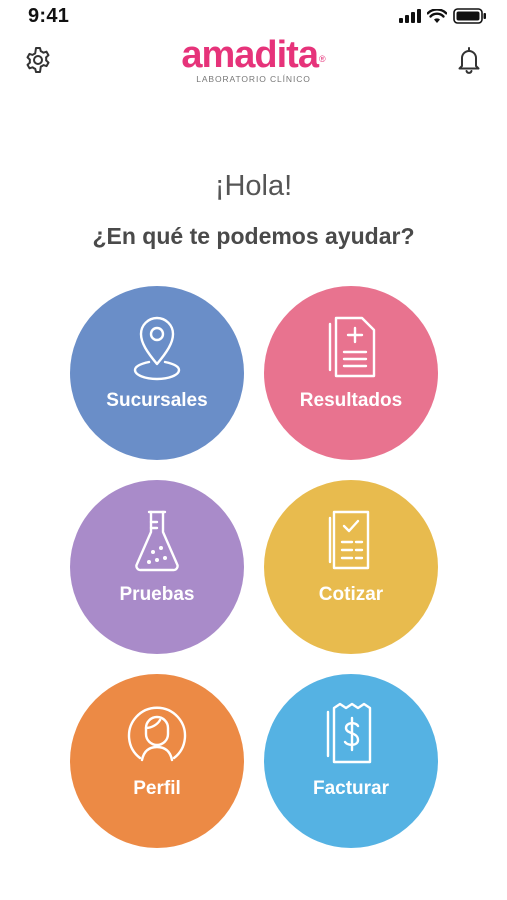 This screenshot has height=900, width=507. I want to click on receipt-dollar-icon, so click(349, 733).